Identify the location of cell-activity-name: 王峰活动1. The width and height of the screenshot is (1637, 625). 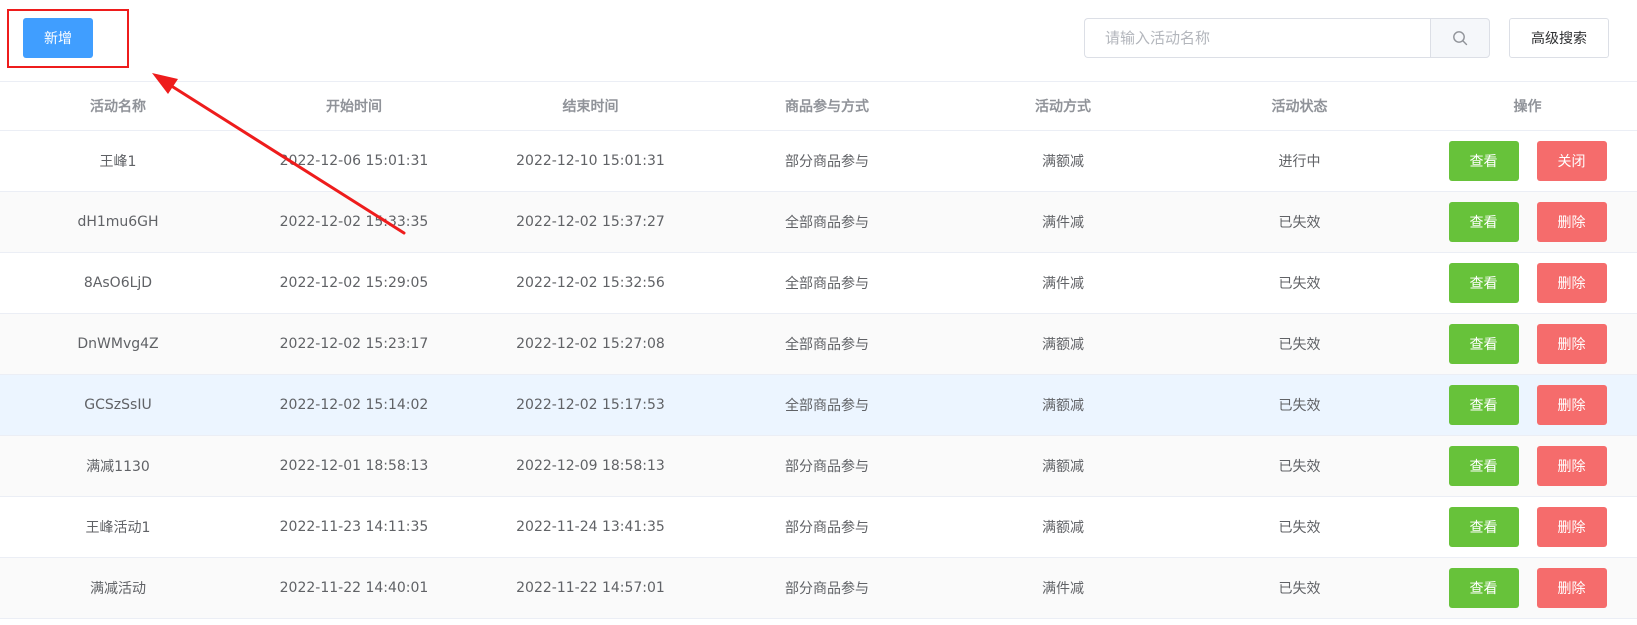
(118, 528).